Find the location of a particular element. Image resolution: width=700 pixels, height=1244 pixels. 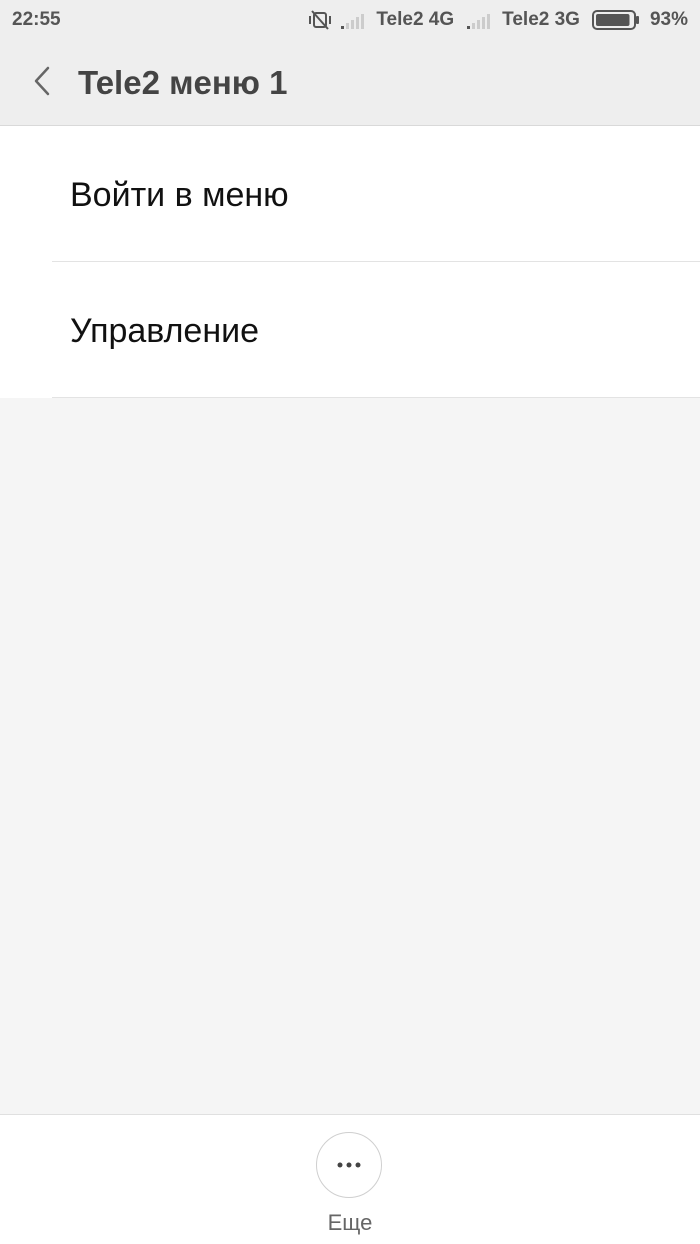

bottom-bar: Еще is located at coordinates (350, 1179).